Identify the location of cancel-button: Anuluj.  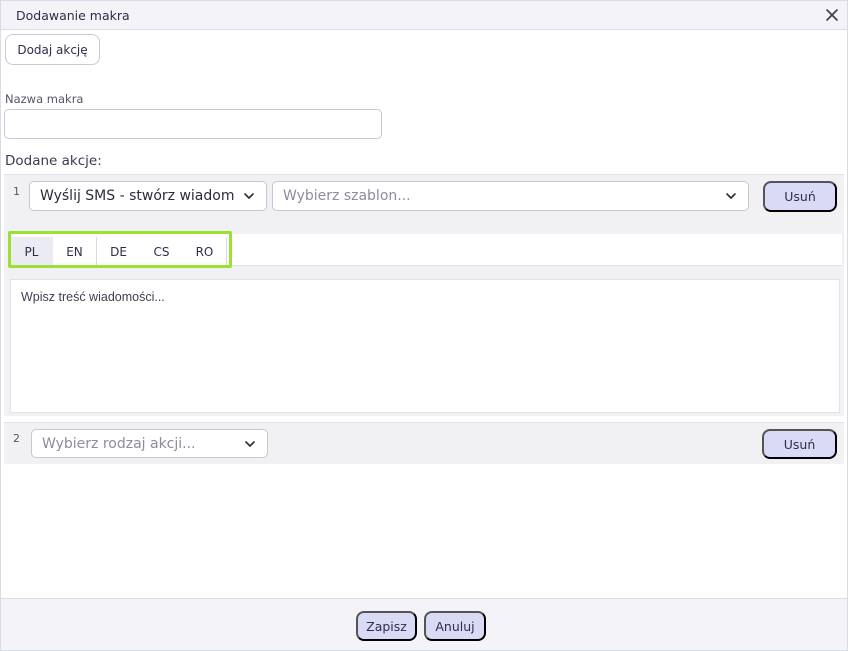
(455, 626).